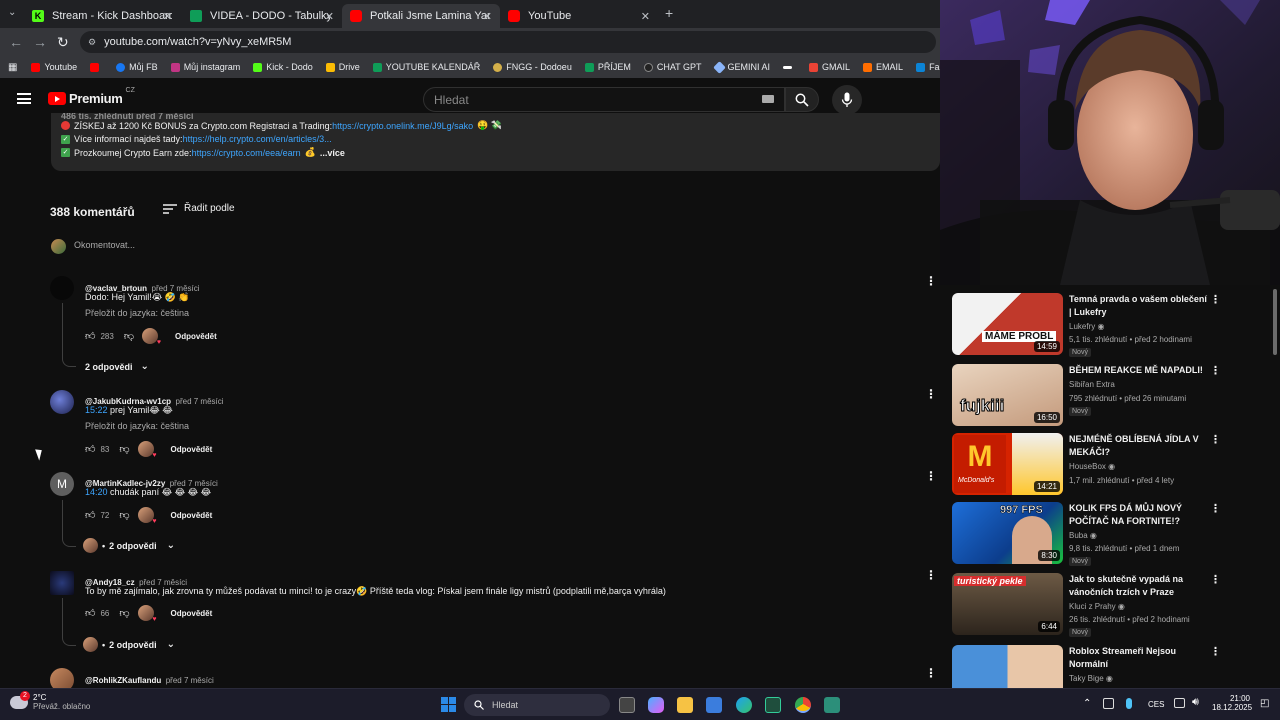  Describe the element at coordinates (1007, 395) in the screenshot. I see `video-thumbnail: fujkiii 16:50` at that location.